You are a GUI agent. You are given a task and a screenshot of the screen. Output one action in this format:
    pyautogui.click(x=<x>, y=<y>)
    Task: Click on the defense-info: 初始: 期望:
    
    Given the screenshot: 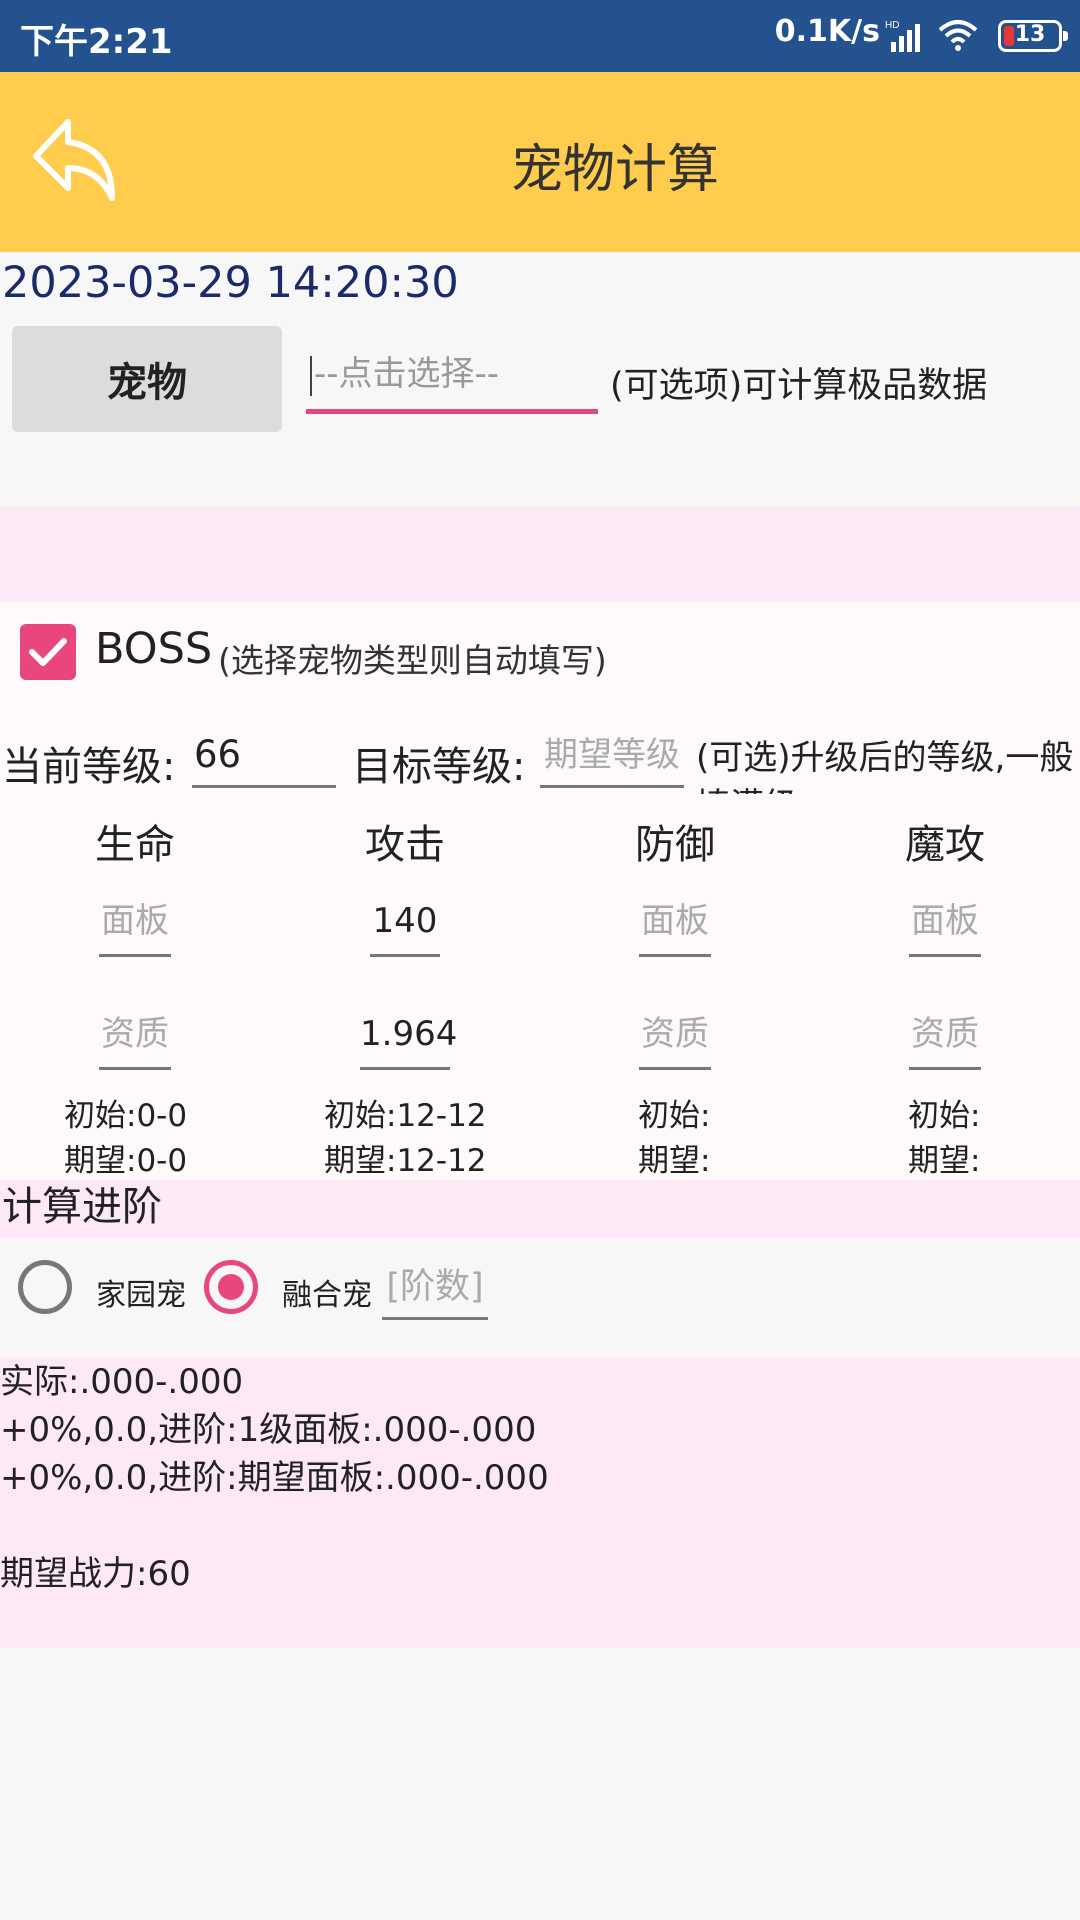 What is the action you would take?
    pyautogui.click(x=675, y=1139)
    